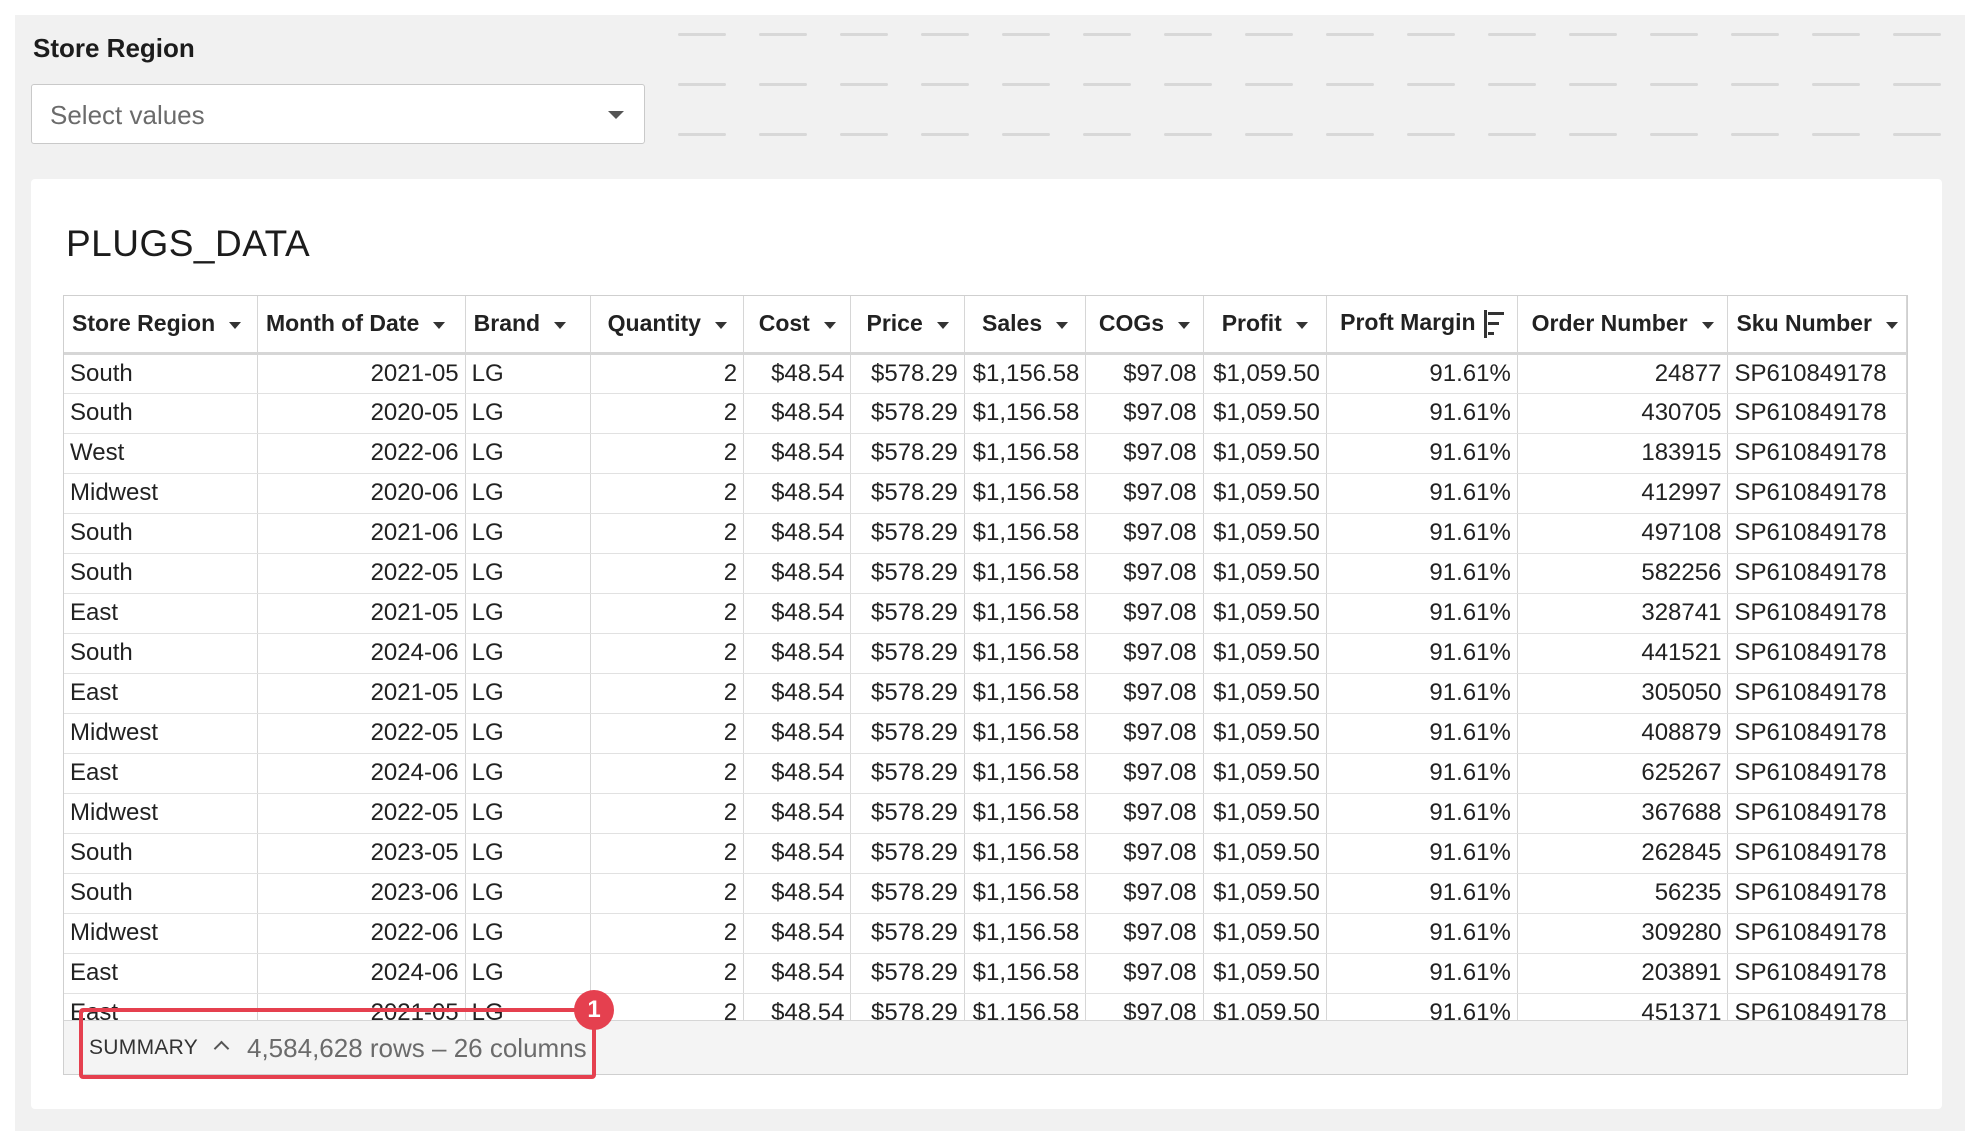 This screenshot has width=1980, height=1146. Describe the element at coordinates (361, 853) in the screenshot. I see `table-cell: 2023-05` at that location.